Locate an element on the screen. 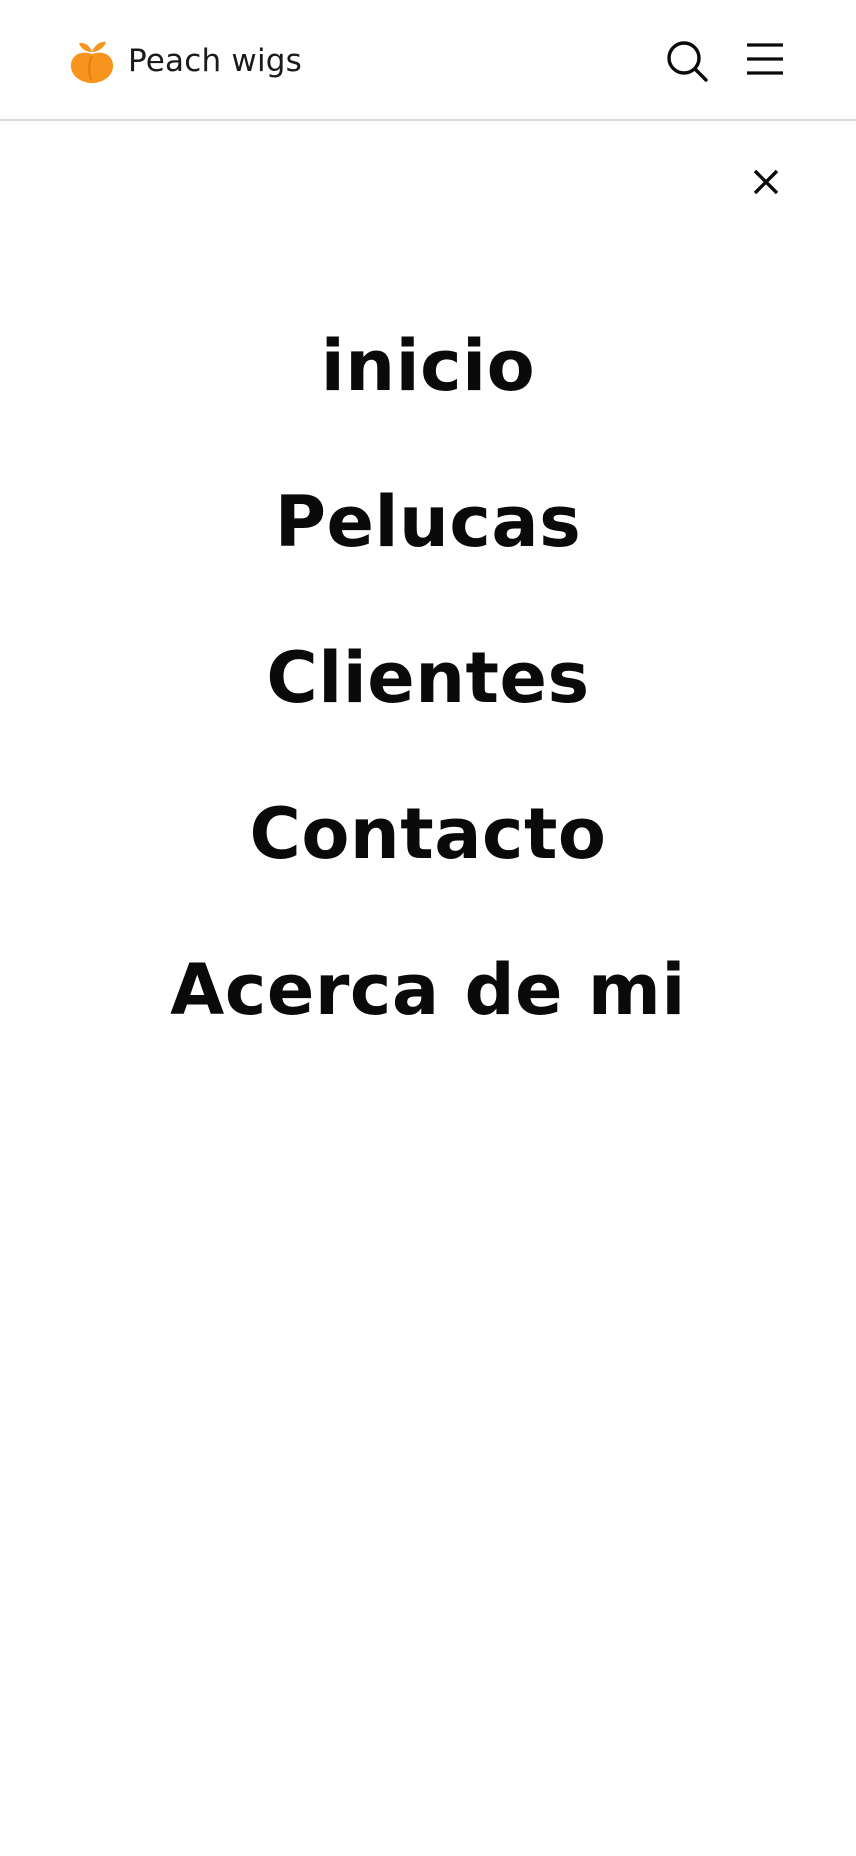  close-menu-button is located at coordinates (766, 182).